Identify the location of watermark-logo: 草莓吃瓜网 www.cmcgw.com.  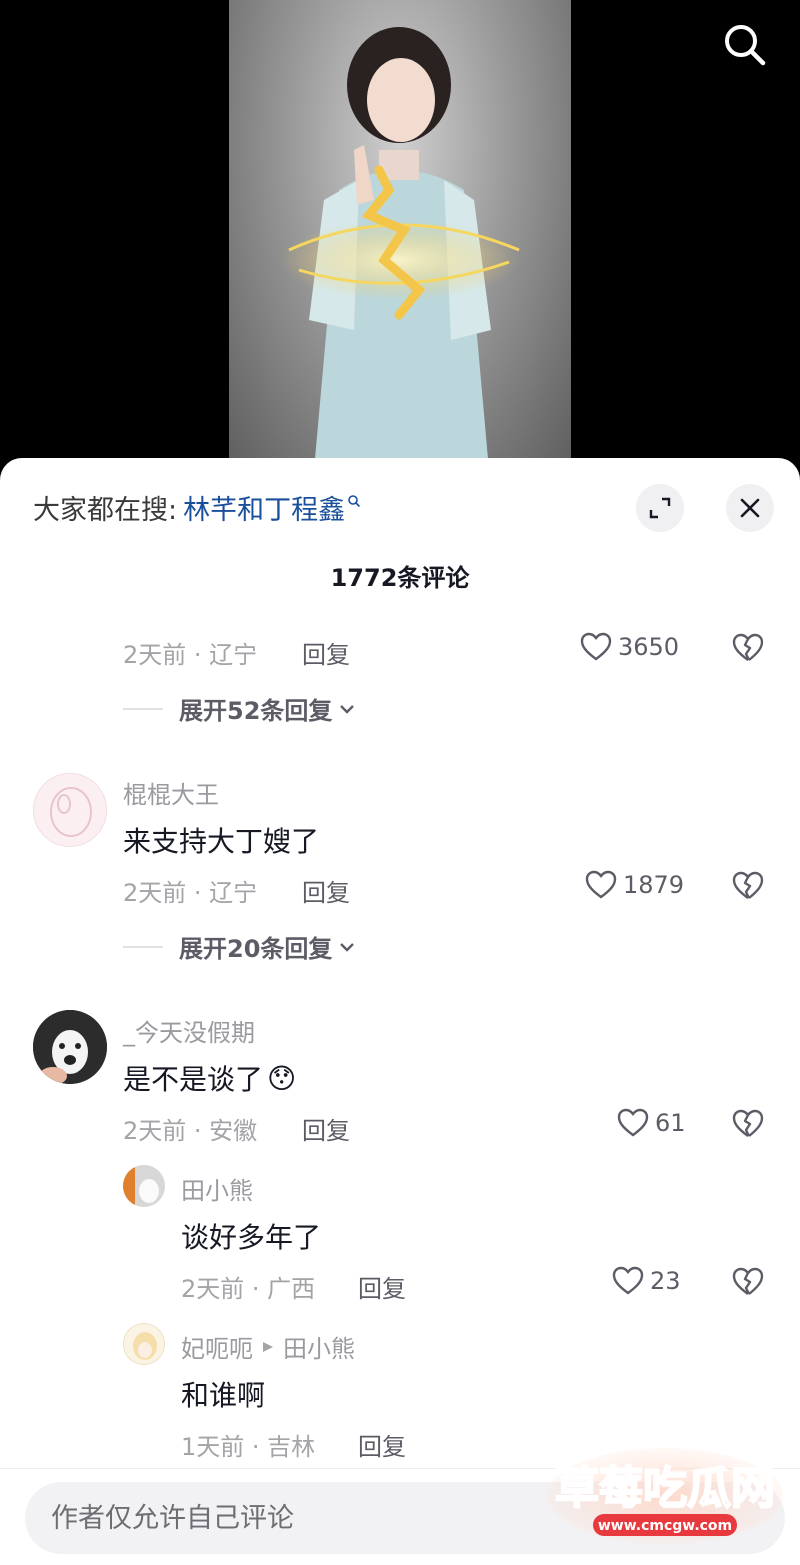
(665, 1498).